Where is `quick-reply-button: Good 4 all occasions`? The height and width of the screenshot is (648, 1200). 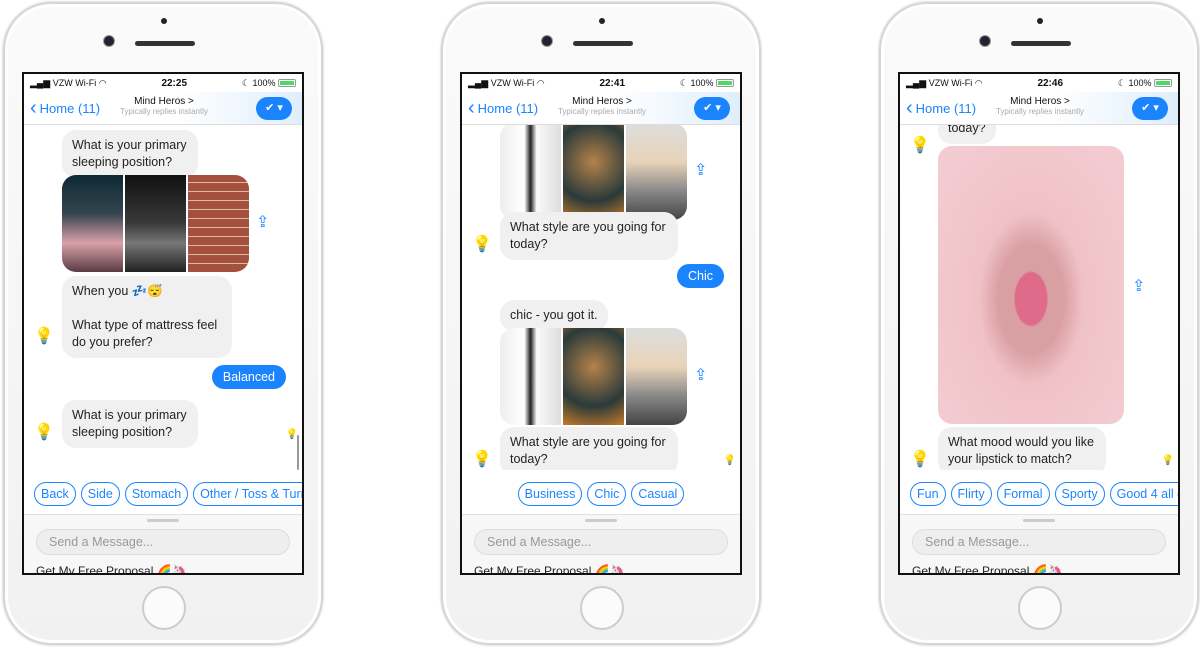 quick-reply-button: Good 4 all occasions is located at coordinates (1143, 494).